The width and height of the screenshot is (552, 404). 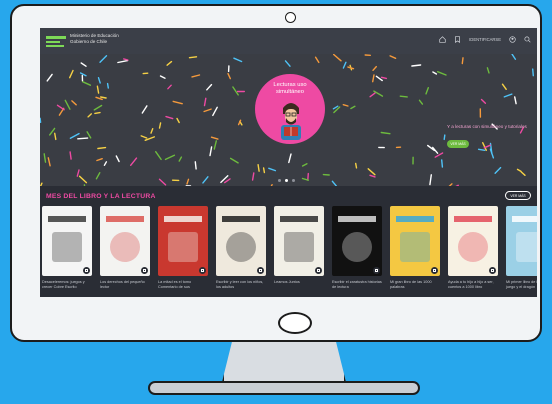 I want to click on hero-circle-title-line2: simultáneo, so click(x=290, y=92).